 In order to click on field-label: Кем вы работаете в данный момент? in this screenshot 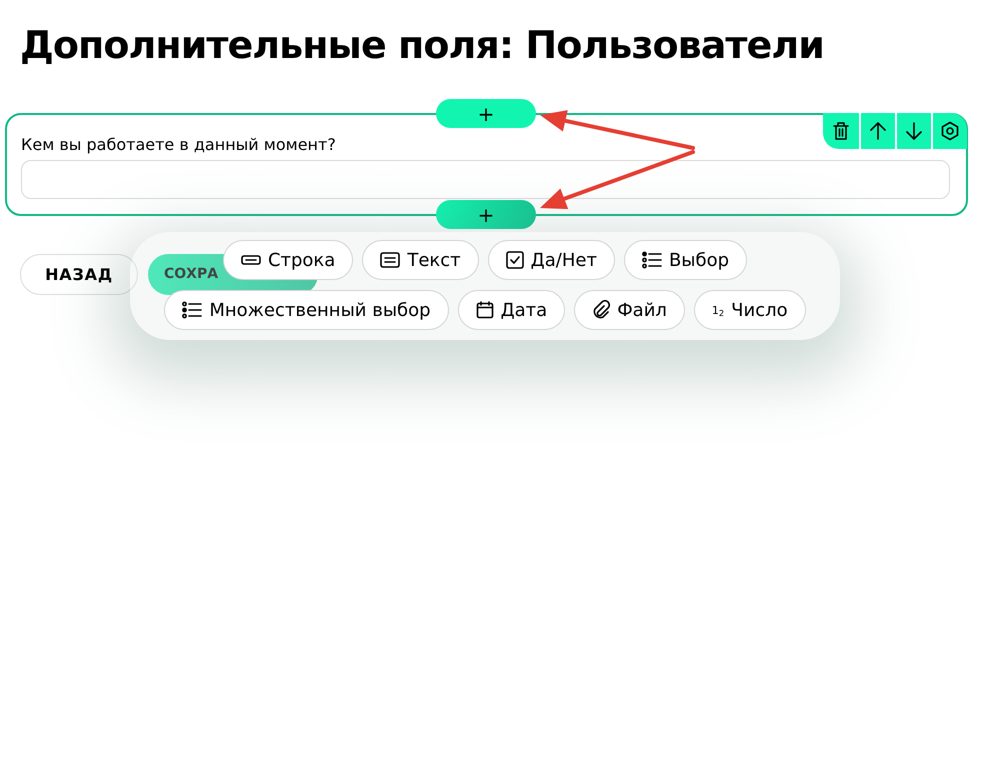, I will do `click(178, 145)`.